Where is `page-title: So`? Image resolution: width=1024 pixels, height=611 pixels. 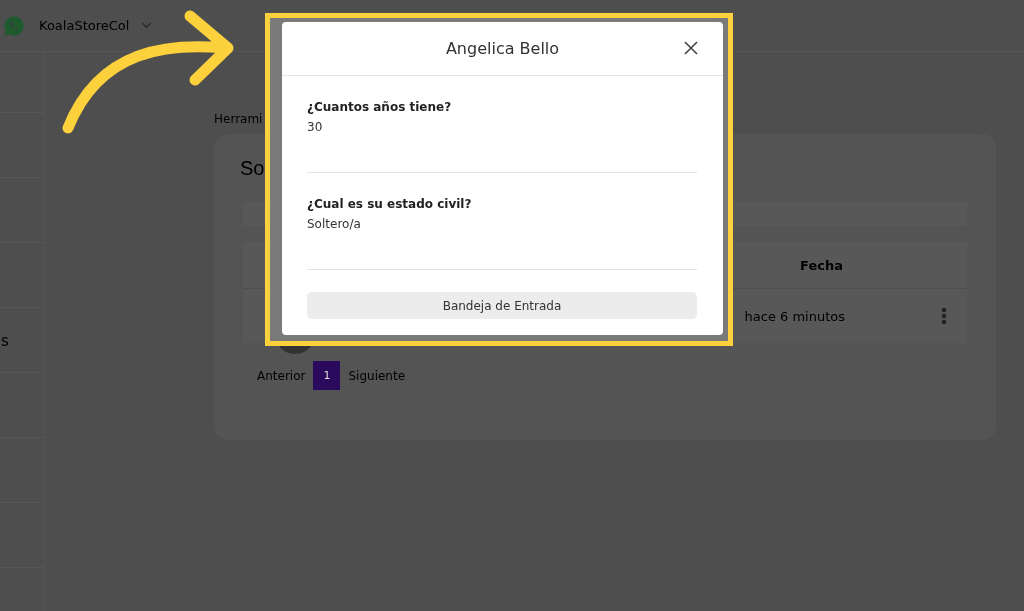
page-title: So is located at coordinates (252, 168).